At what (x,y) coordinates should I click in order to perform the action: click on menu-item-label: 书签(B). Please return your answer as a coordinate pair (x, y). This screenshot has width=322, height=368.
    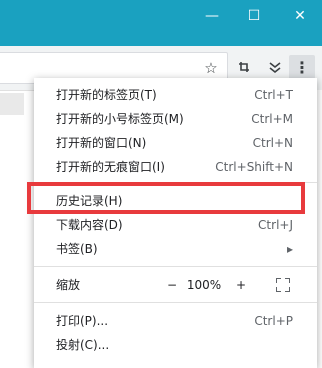
    Looking at the image, I should click on (77, 249).